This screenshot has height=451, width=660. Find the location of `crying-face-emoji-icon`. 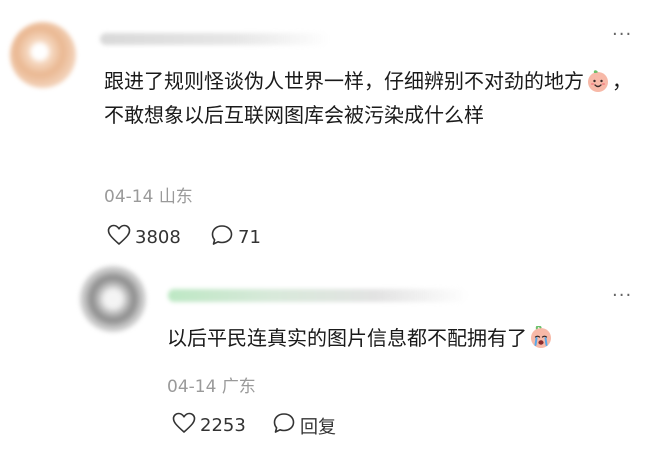

crying-face-emoji-icon is located at coordinates (541, 337).